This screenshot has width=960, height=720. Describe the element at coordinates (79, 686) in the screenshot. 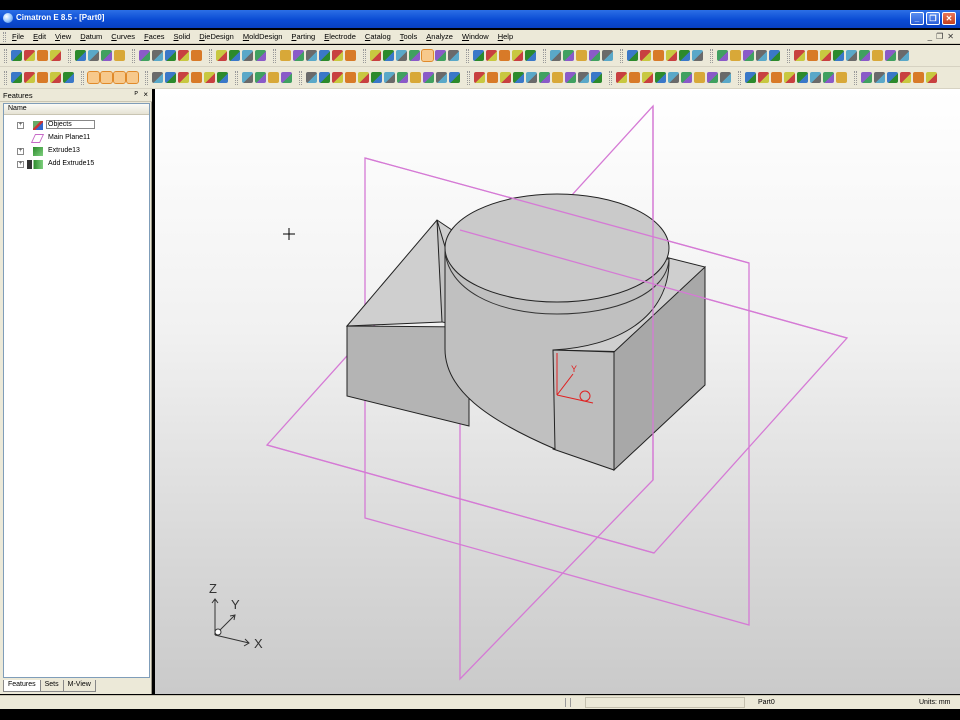

I see `tab-m-view: M-View` at that location.